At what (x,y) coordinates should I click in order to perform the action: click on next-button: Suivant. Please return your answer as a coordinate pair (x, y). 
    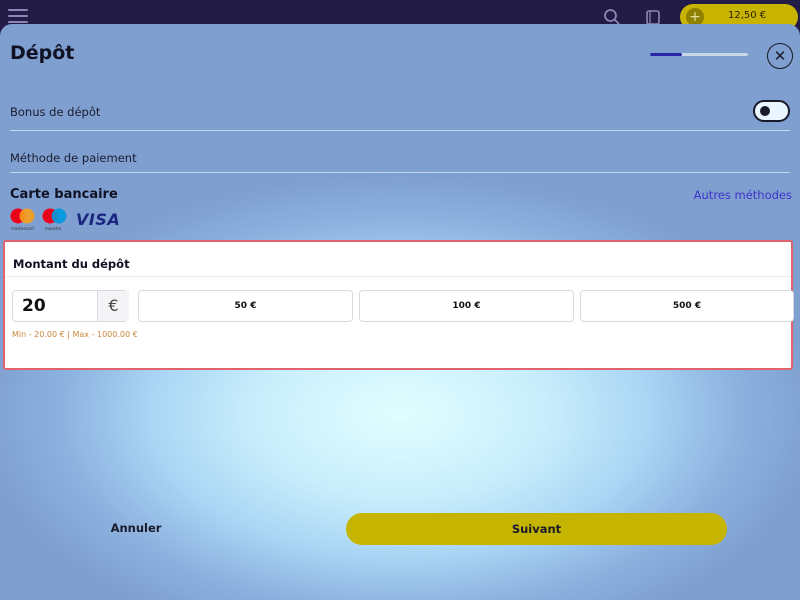
    Looking at the image, I should click on (536, 529).